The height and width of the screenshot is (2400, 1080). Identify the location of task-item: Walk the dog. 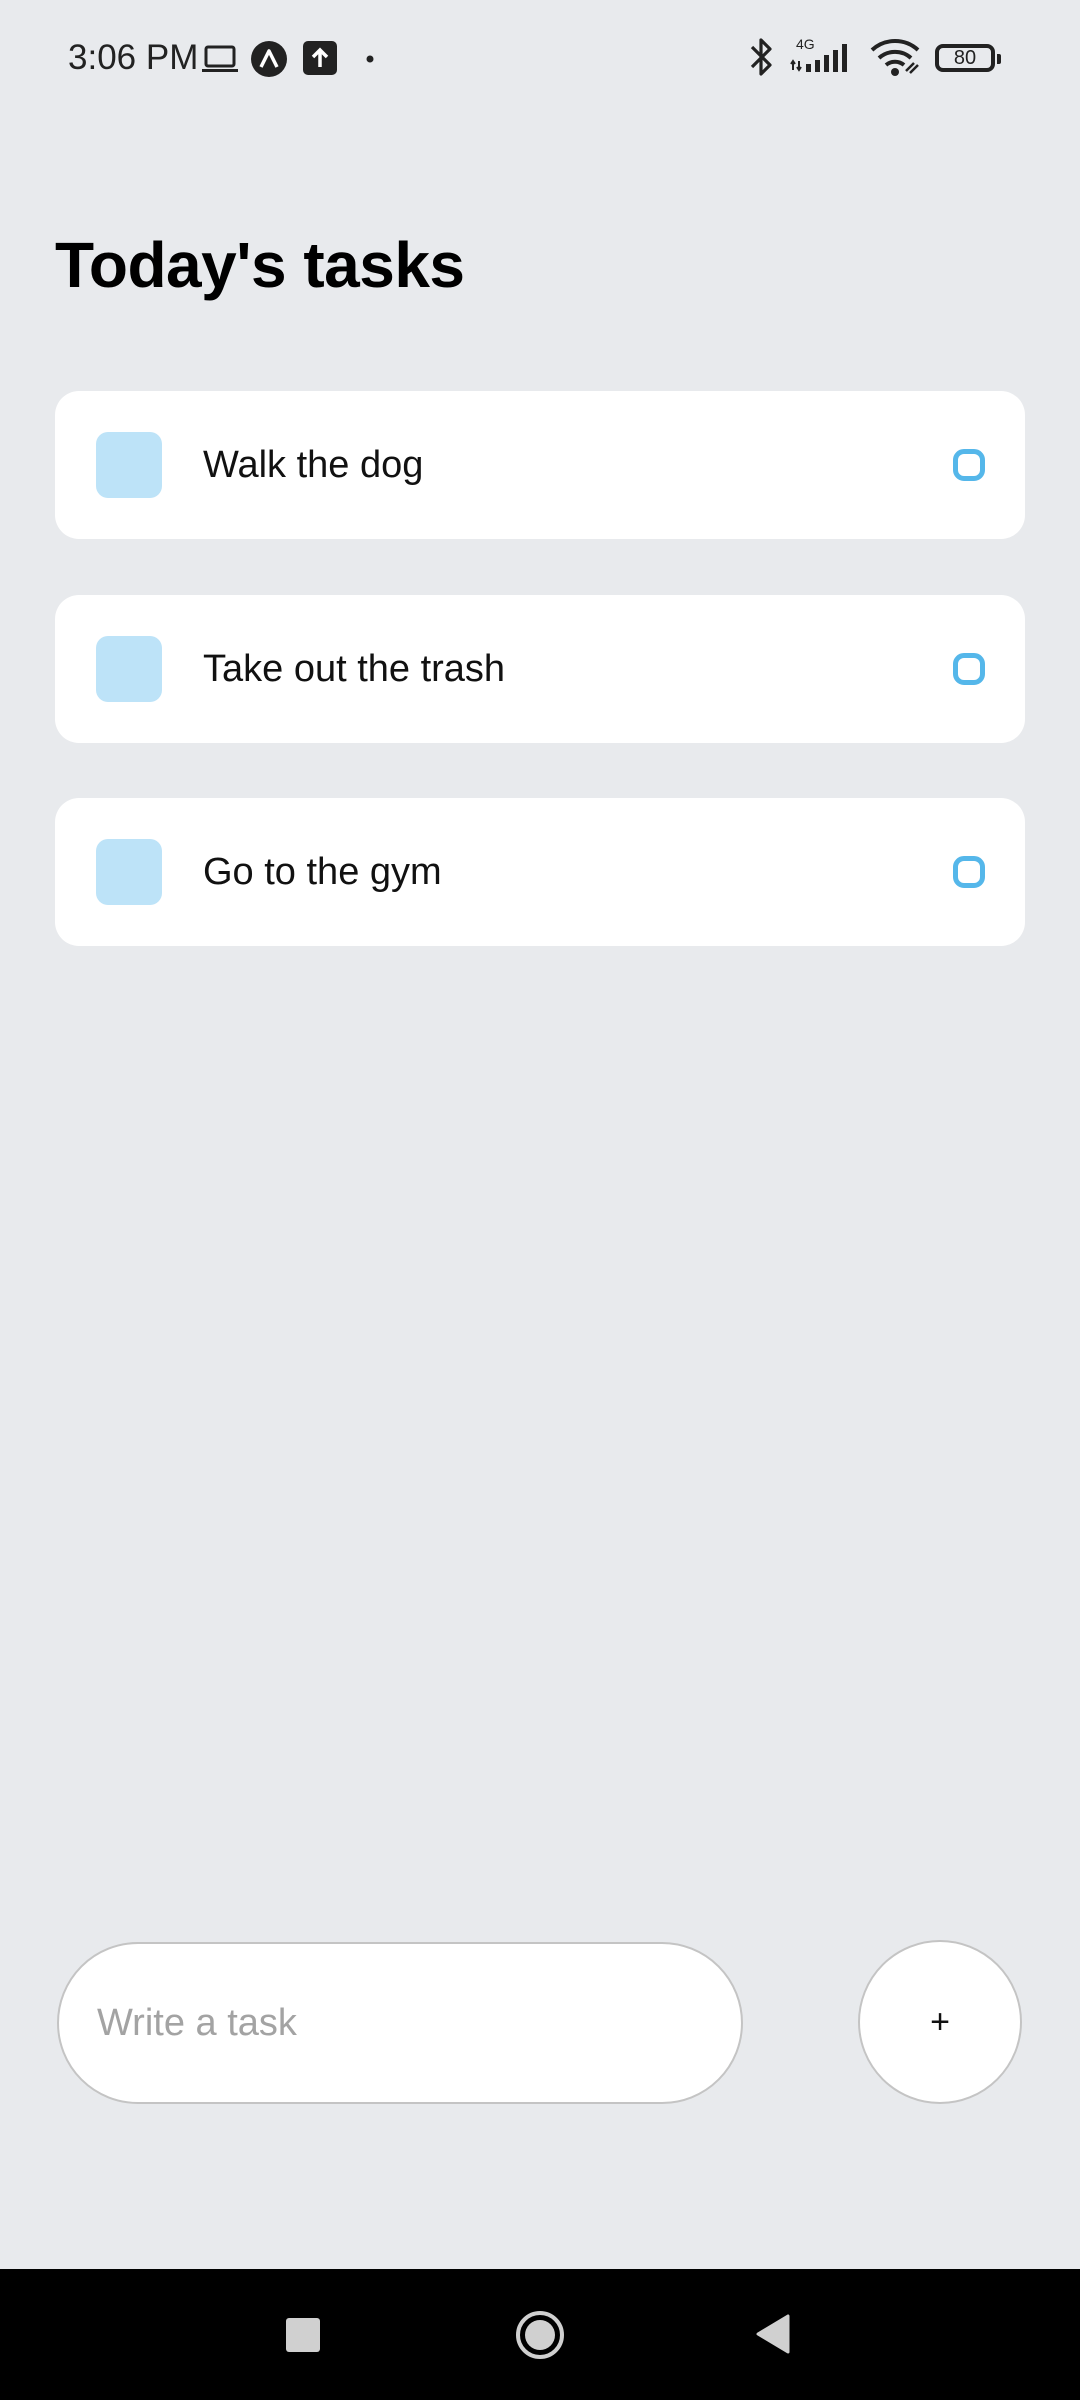
(540, 465).